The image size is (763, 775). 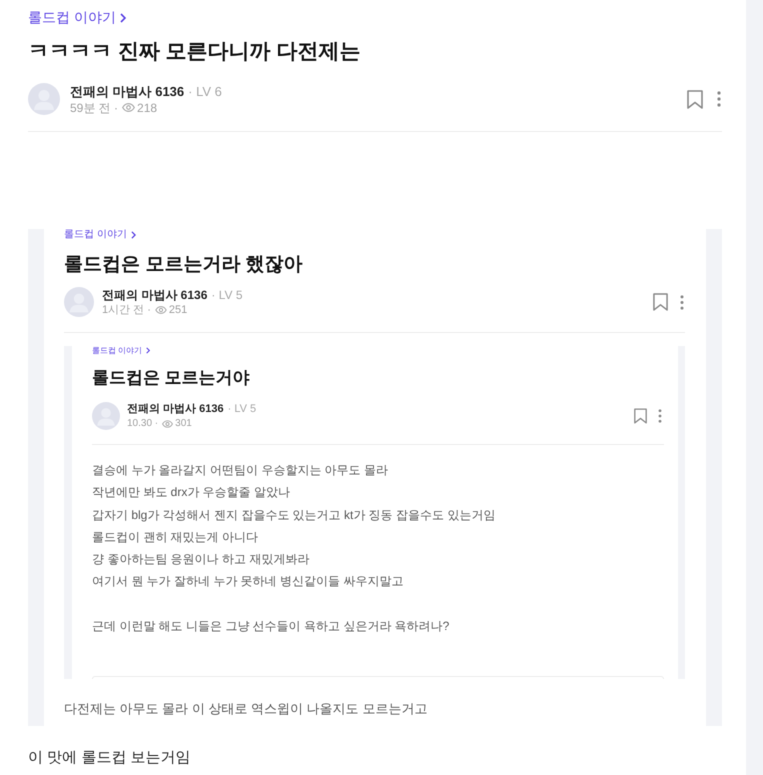 What do you see at coordinates (248, 581) in the screenshot?
I see `body-text-line: 여기서 뭔 누가 잘하네 누가 못하네 병신같이들 싸우지말고` at bounding box center [248, 581].